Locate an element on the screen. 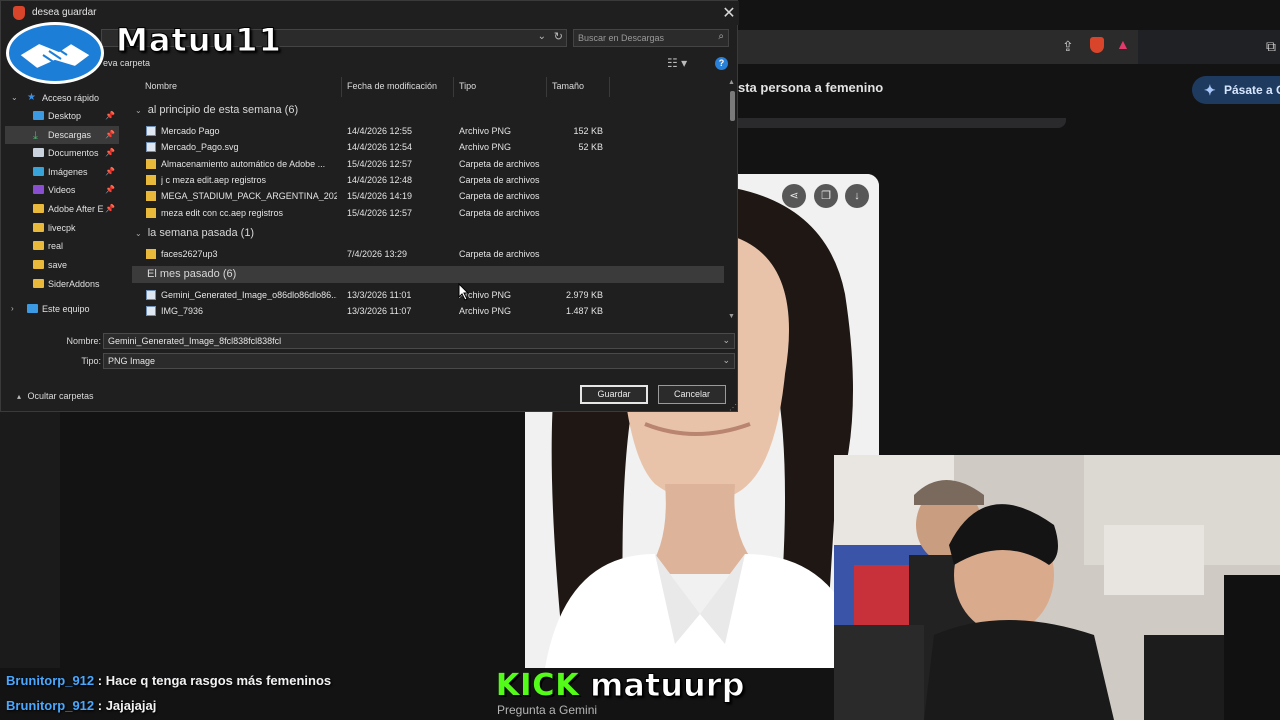 The height and width of the screenshot is (720, 1280). brave-shield-icon is located at coordinates (1097, 45).